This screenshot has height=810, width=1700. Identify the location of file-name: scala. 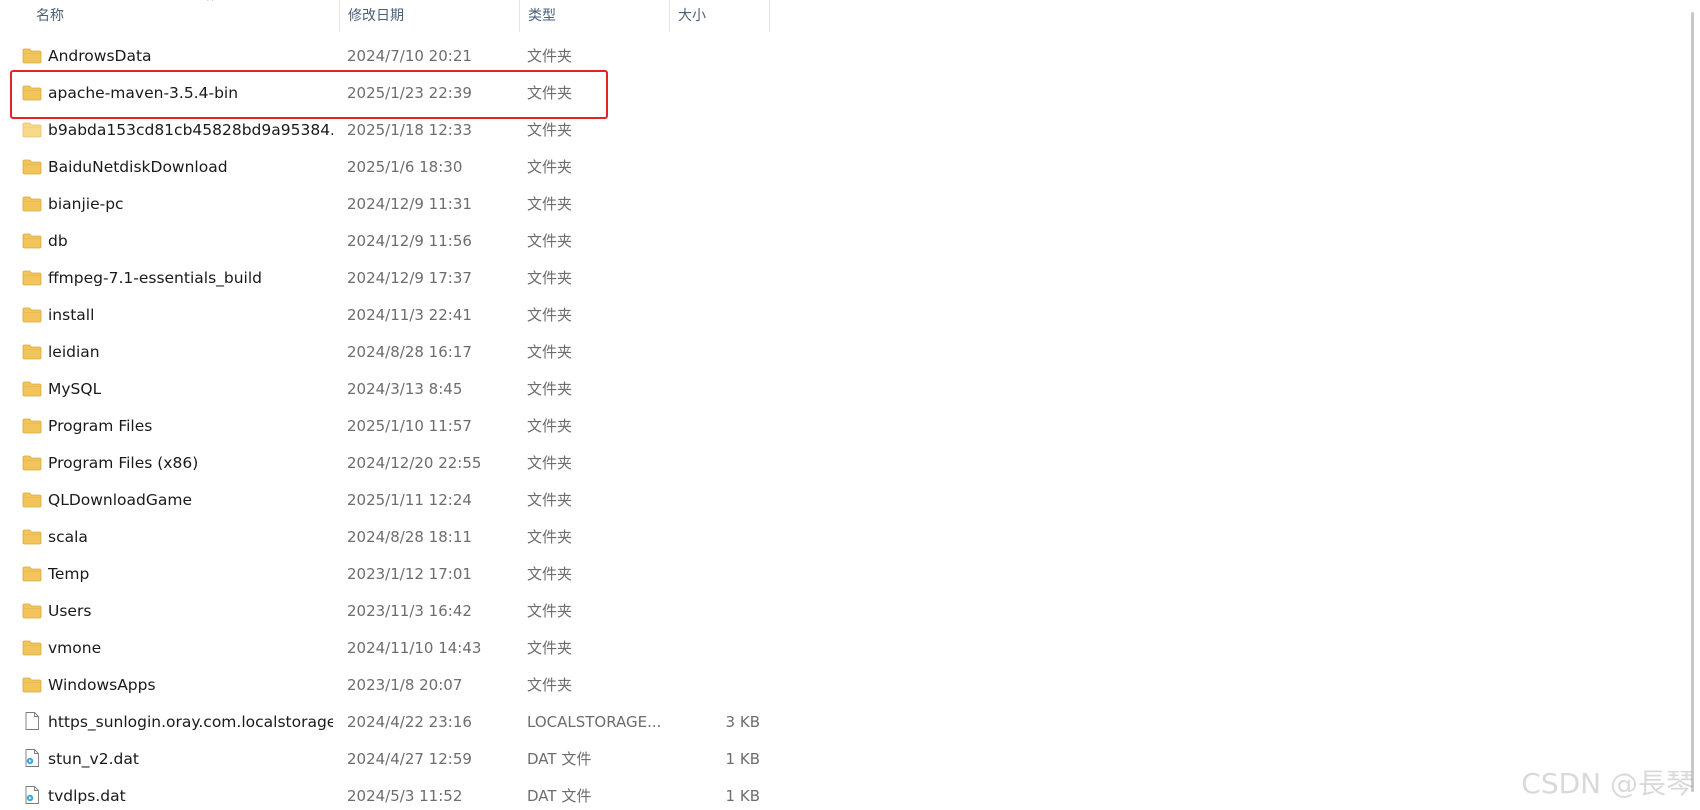
(68, 537).